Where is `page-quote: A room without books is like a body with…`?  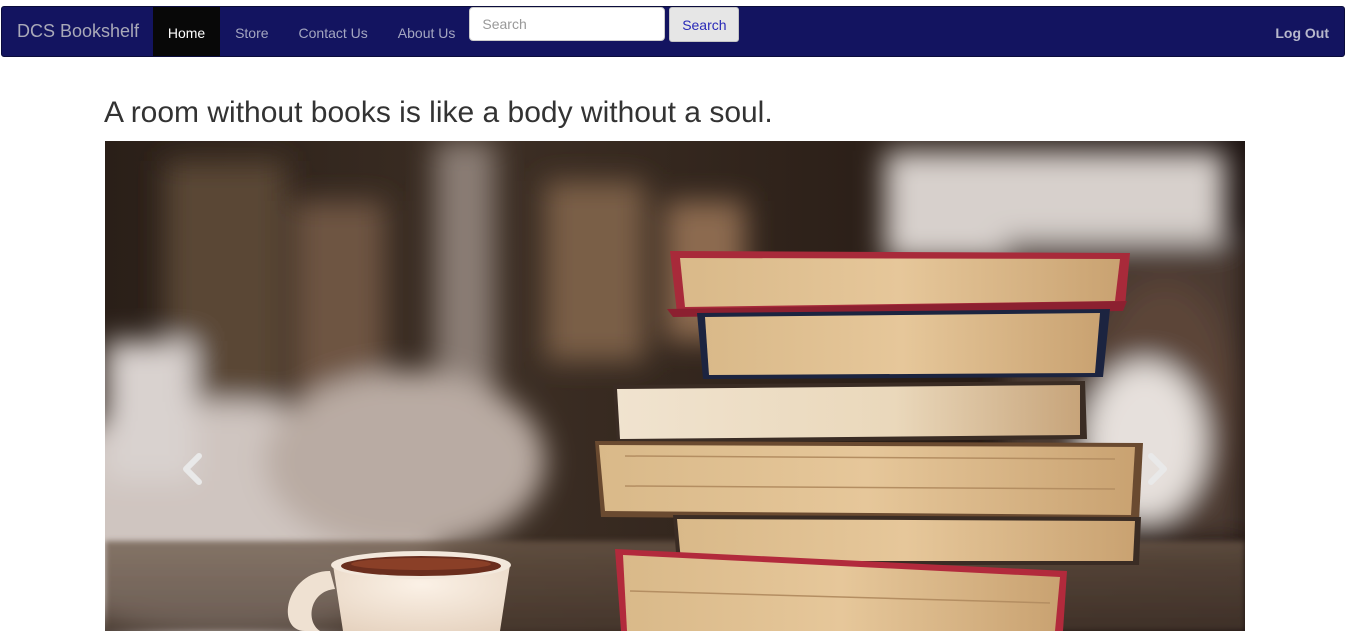
page-quote: A room without books is like a body with… is located at coordinates (438, 112).